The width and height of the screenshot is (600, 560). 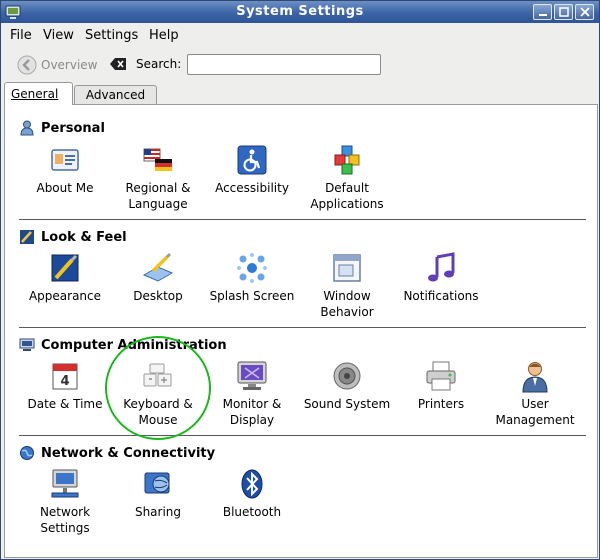 I want to click on window-title: System Settings, so click(x=300, y=11).